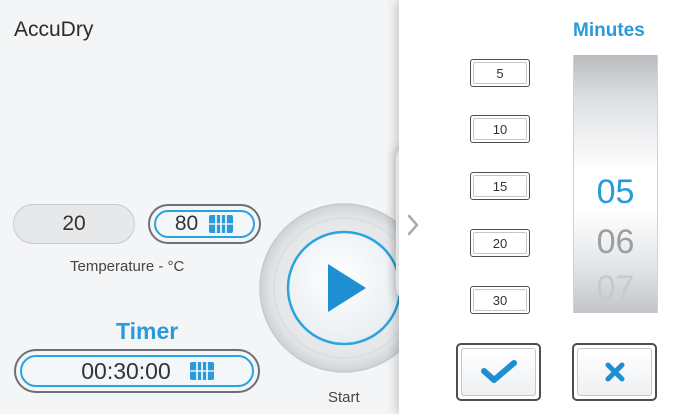 This screenshot has height=414, width=685. I want to click on temperature-min-value: 20, so click(74, 223).